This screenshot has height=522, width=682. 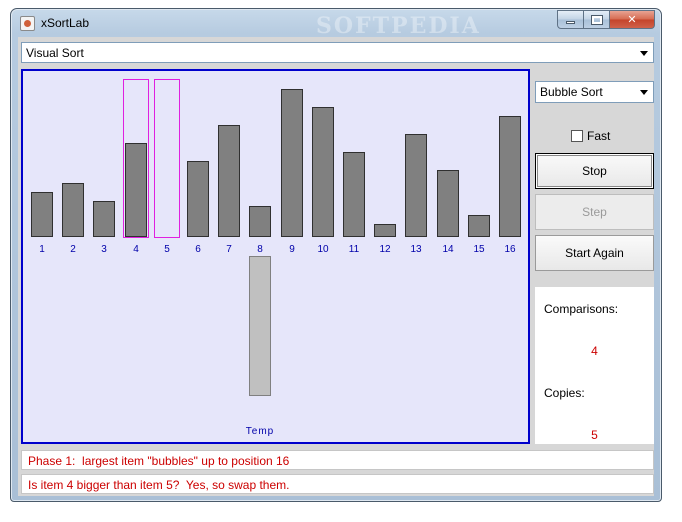 What do you see at coordinates (571, 92) in the screenshot?
I see `algorithm-select-value: Bubble Sort` at bounding box center [571, 92].